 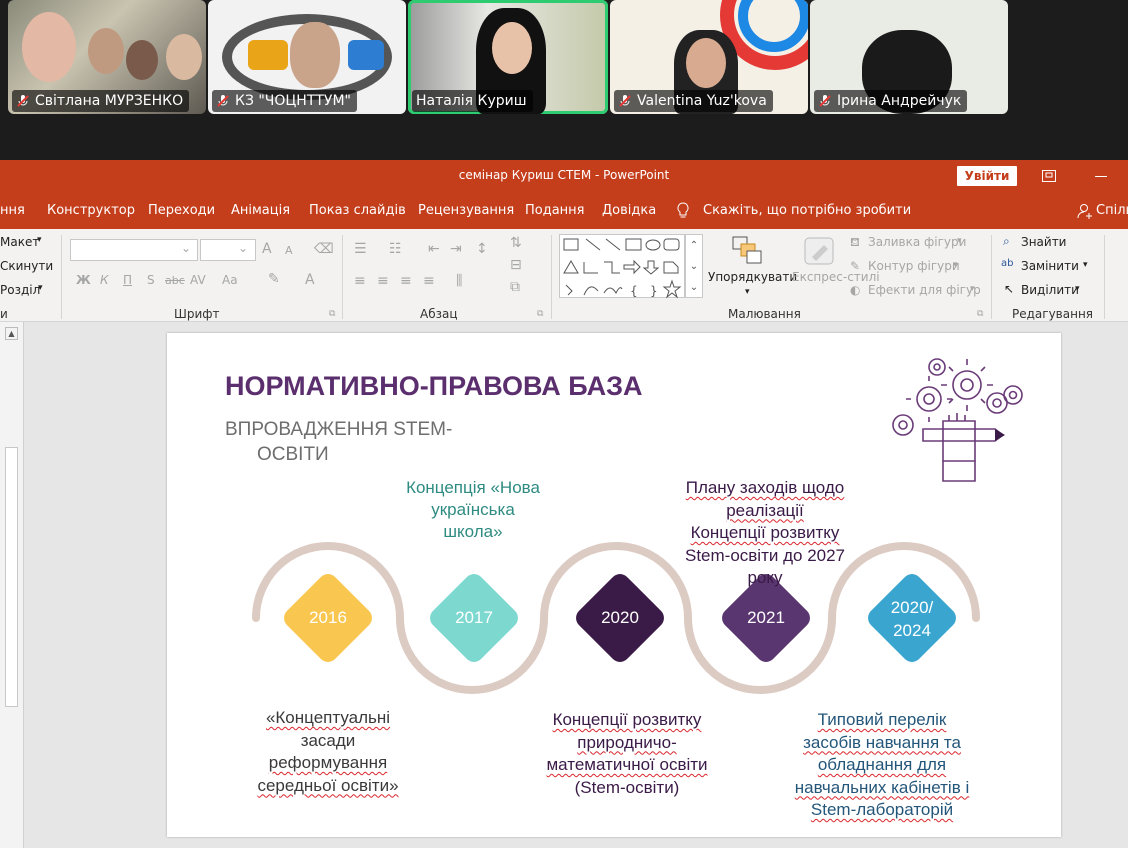 I want to click on select-button: Виділити, so click(x=1050, y=290).